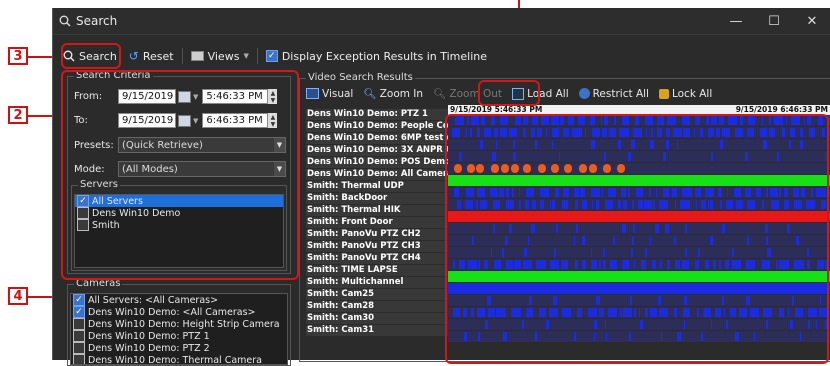  I want to click on load-all-button: Load All, so click(540, 93).